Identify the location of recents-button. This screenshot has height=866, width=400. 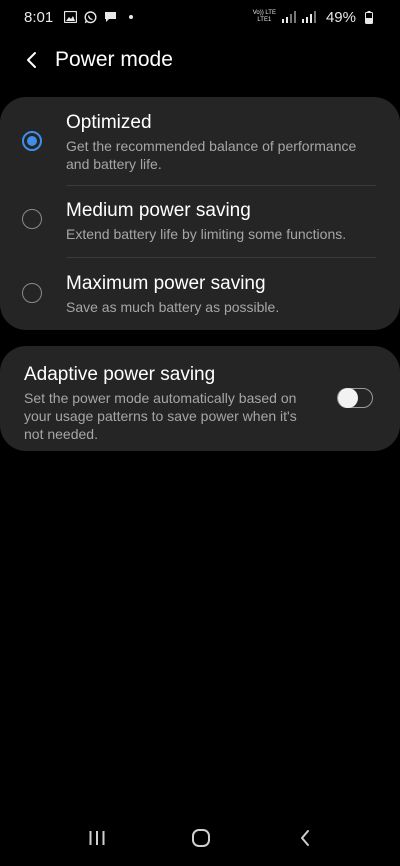
(97, 838).